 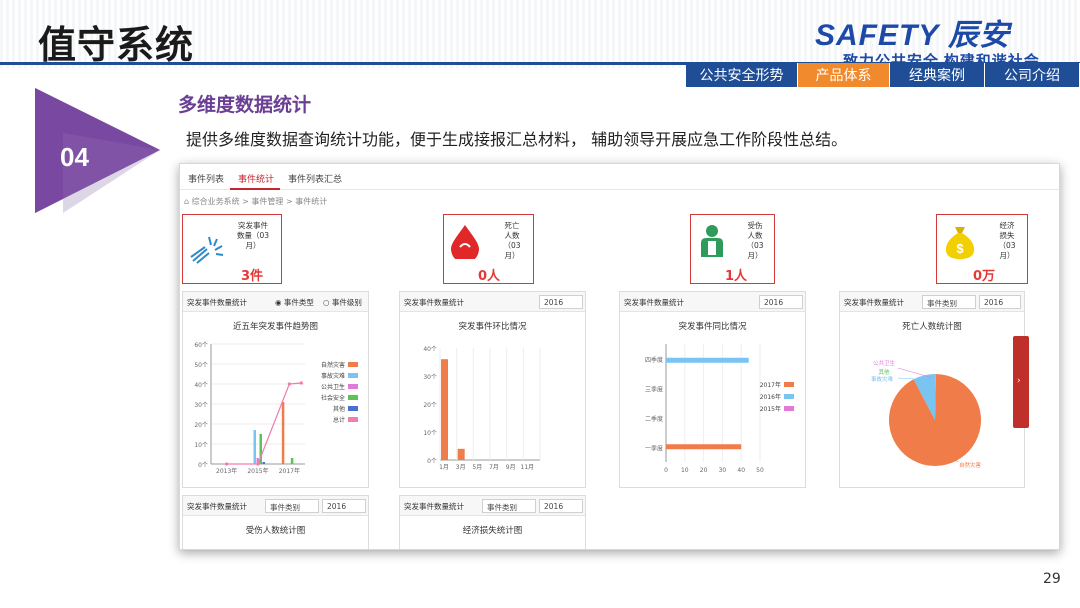 I want to click on yoy-chart: 0 10 20 30 40 50 一季度 二季度 三季度 四季度 2017年 2016年 2015年, so click(x=719, y=409).